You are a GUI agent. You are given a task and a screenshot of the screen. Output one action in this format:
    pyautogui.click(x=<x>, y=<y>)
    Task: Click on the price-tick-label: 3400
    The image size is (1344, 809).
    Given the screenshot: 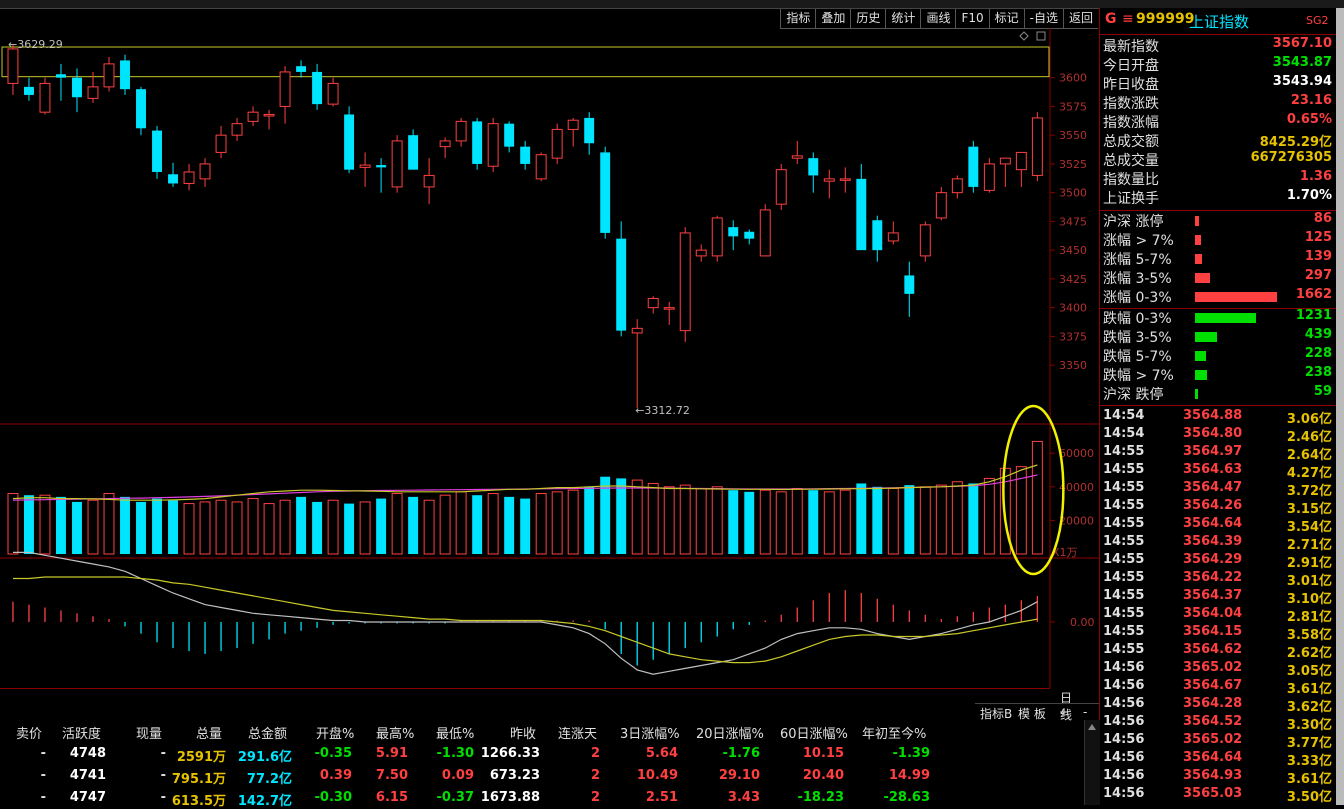 What is the action you would take?
    pyautogui.click(x=1073, y=308)
    